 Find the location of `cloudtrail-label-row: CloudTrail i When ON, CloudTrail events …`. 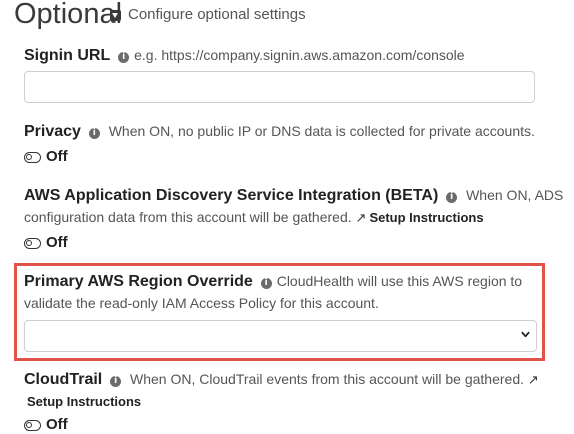

cloudtrail-label-row: CloudTrail i When ON, CloudTrail events … is located at coordinates (283, 380).